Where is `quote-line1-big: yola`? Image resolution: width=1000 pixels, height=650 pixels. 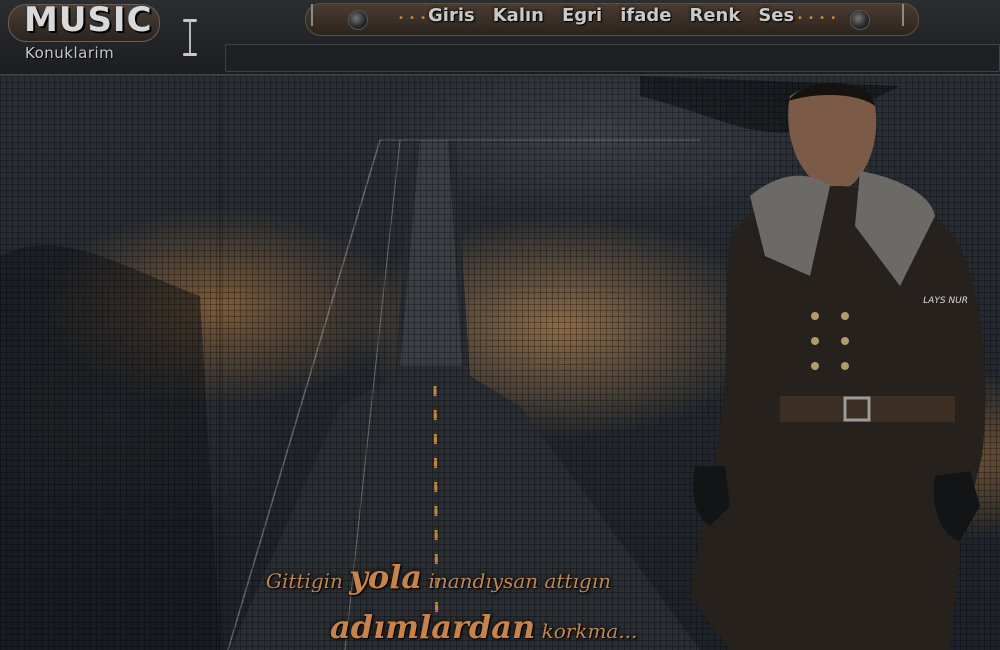
quote-line1-big: yola is located at coordinates (386, 577).